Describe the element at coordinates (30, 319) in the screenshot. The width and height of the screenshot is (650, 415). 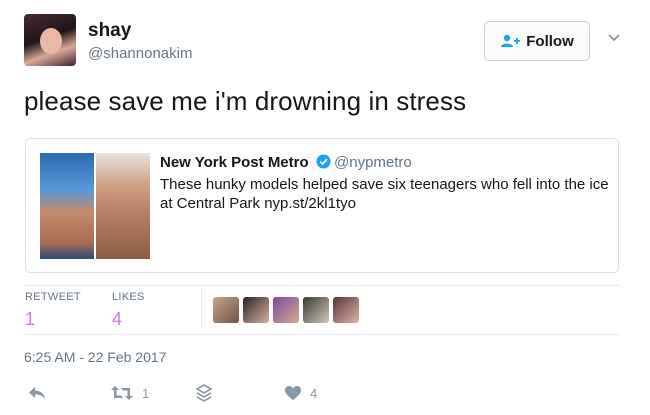
I see `retweet-stat-count: 1` at that location.